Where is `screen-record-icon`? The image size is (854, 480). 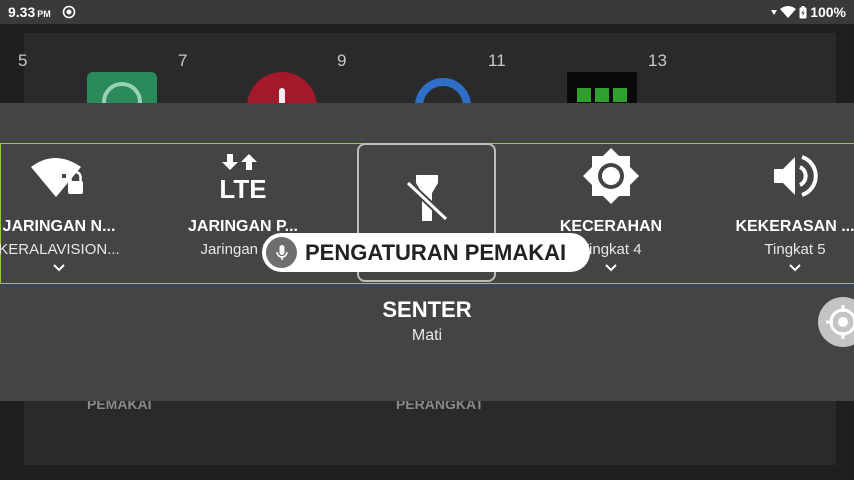 screen-record-icon is located at coordinates (69, 12).